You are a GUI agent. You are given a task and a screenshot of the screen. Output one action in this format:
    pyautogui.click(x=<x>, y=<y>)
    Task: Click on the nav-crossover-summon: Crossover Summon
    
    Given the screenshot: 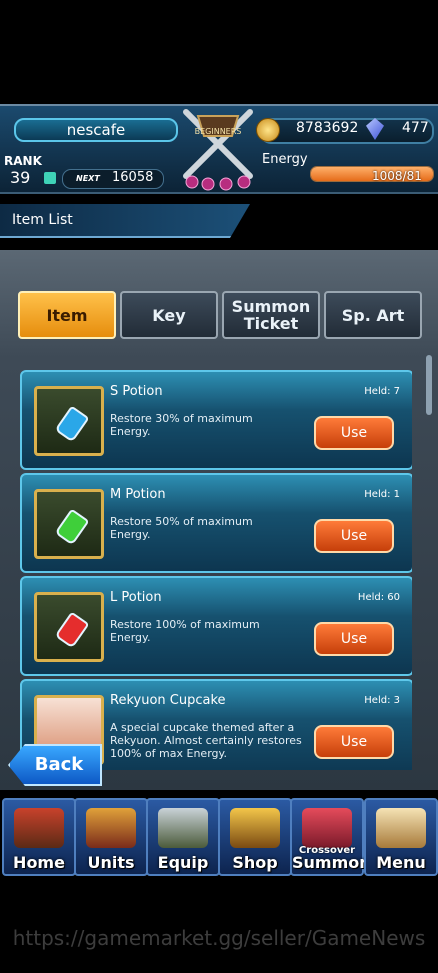 What is the action you would take?
    pyautogui.click(x=330, y=837)
    